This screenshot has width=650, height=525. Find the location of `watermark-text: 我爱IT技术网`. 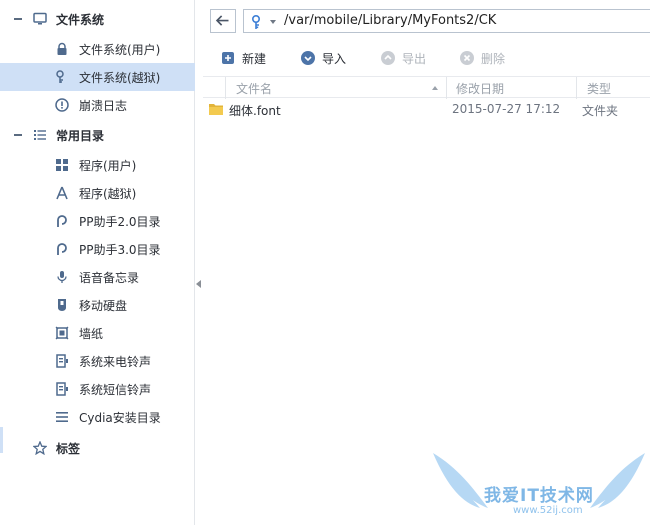

watermark-text: 我爱IT技术网 is located at coordinates (539, 496).